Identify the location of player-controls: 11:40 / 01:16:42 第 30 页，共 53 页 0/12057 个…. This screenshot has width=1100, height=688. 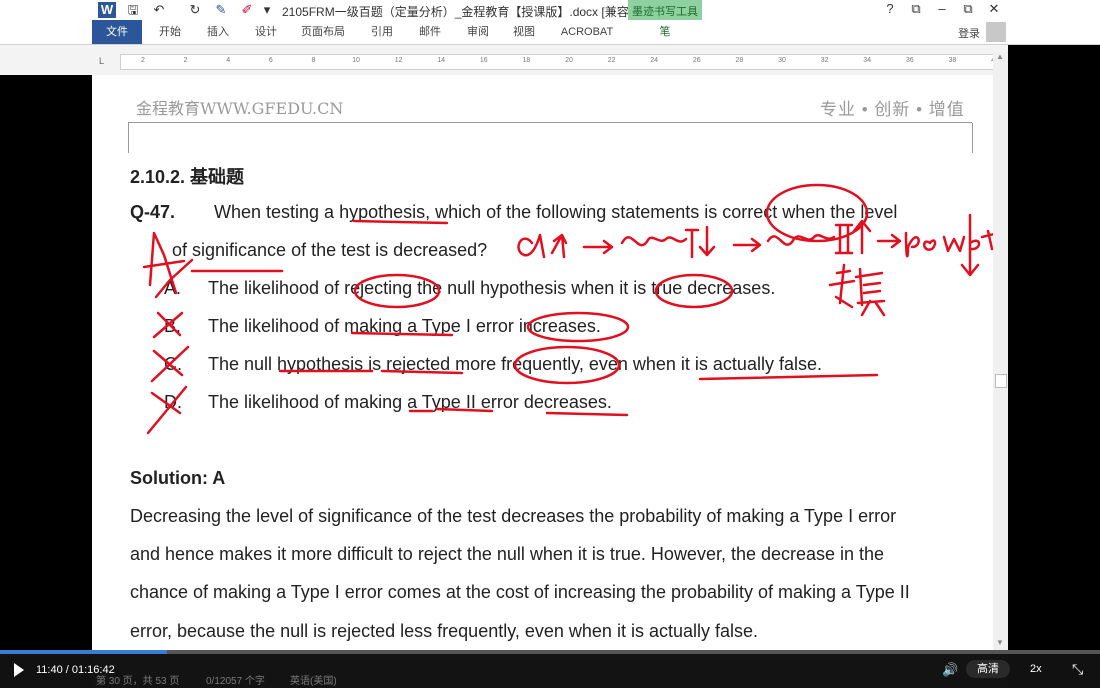
(550, 671).